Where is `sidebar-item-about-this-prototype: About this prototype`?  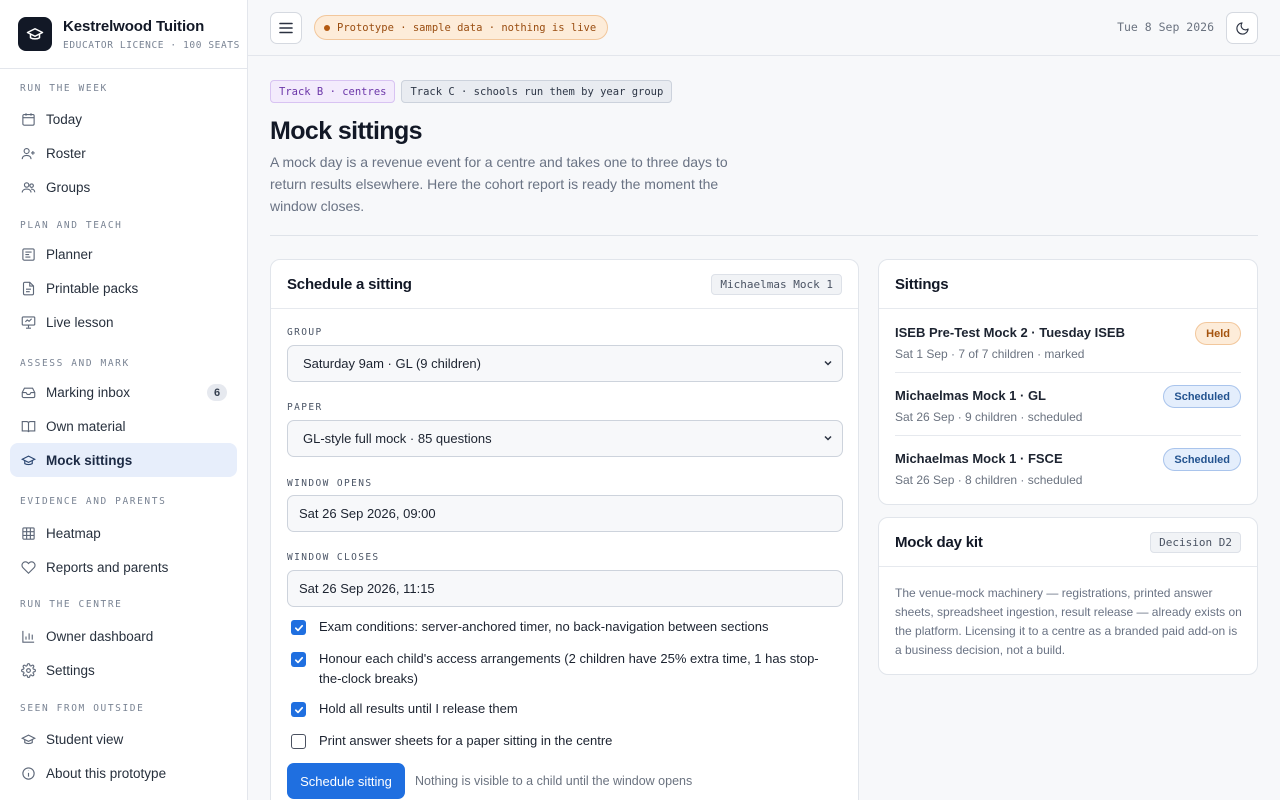 sidebar-item-about-this-prototype: About this prototype is located at coordinates (123, 773).